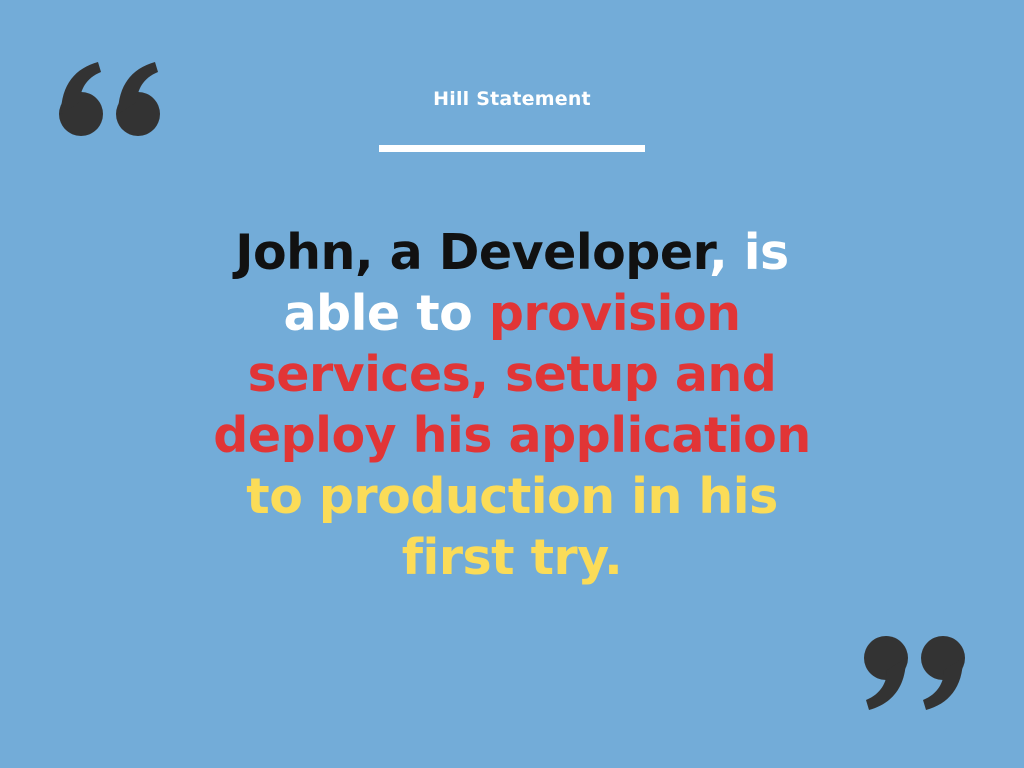  I want to click on statement-segment: to production in his, so click(512, 496).